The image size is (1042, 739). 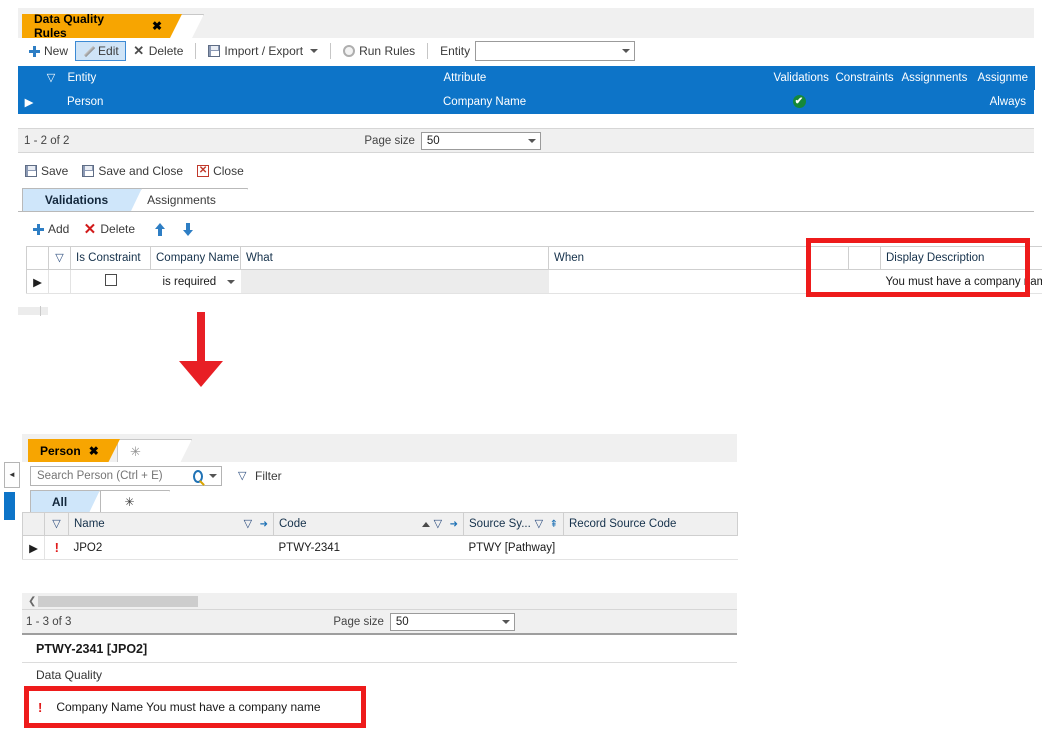 I want to click on edit-button-label: Edit, so click(x=108, y=51).